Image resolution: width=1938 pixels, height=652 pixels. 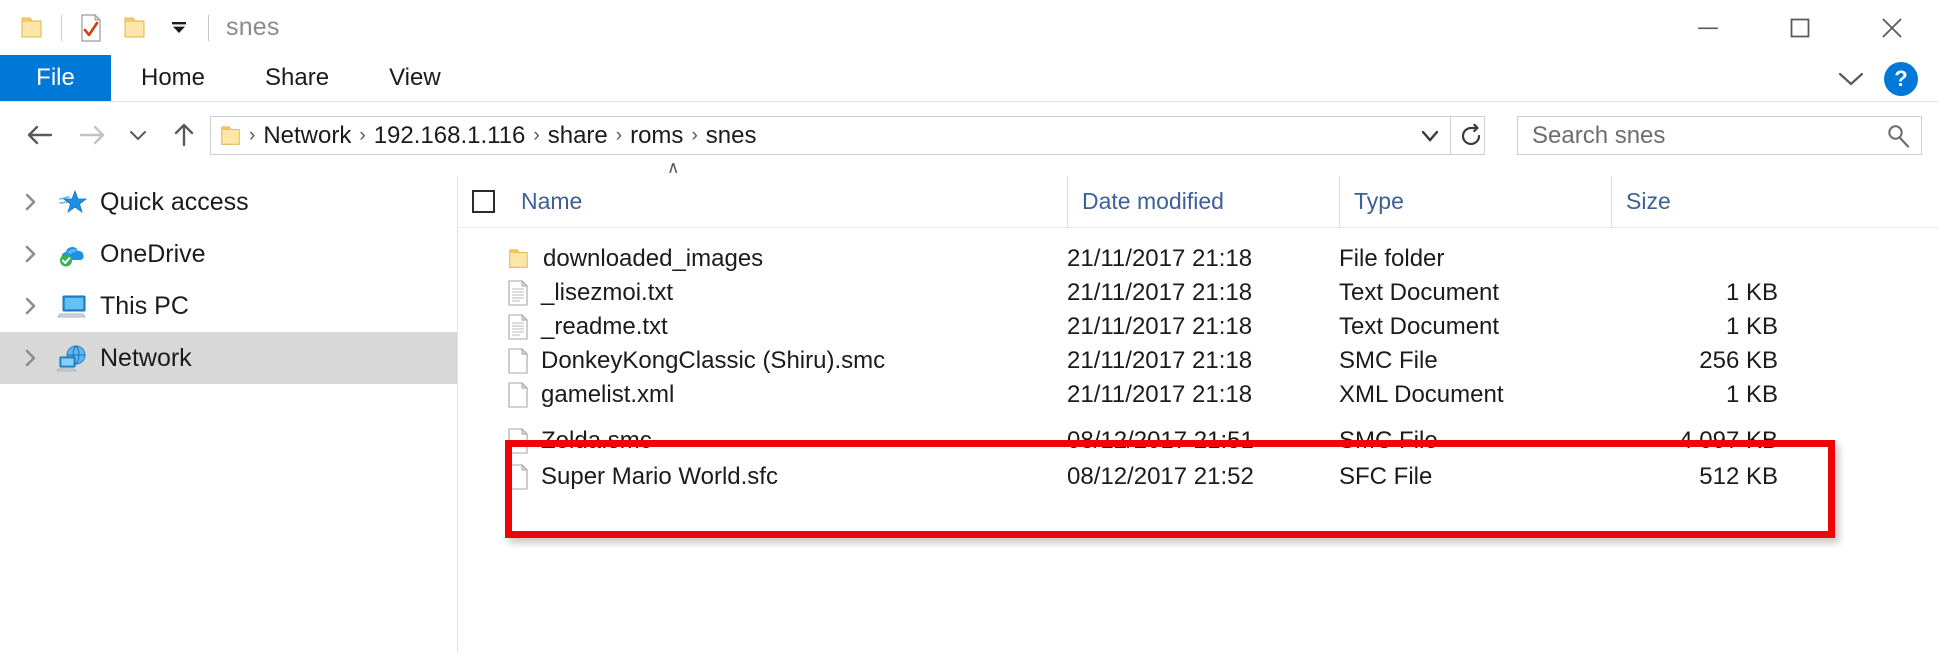 I want to click on file-name: gamelist.xml, so click(x=608, y=394).